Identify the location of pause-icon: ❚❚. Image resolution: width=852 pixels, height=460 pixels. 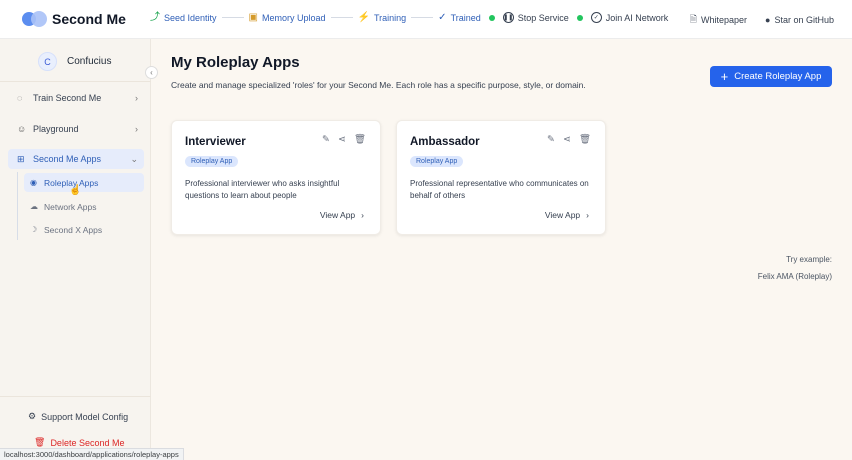
(508, 17).